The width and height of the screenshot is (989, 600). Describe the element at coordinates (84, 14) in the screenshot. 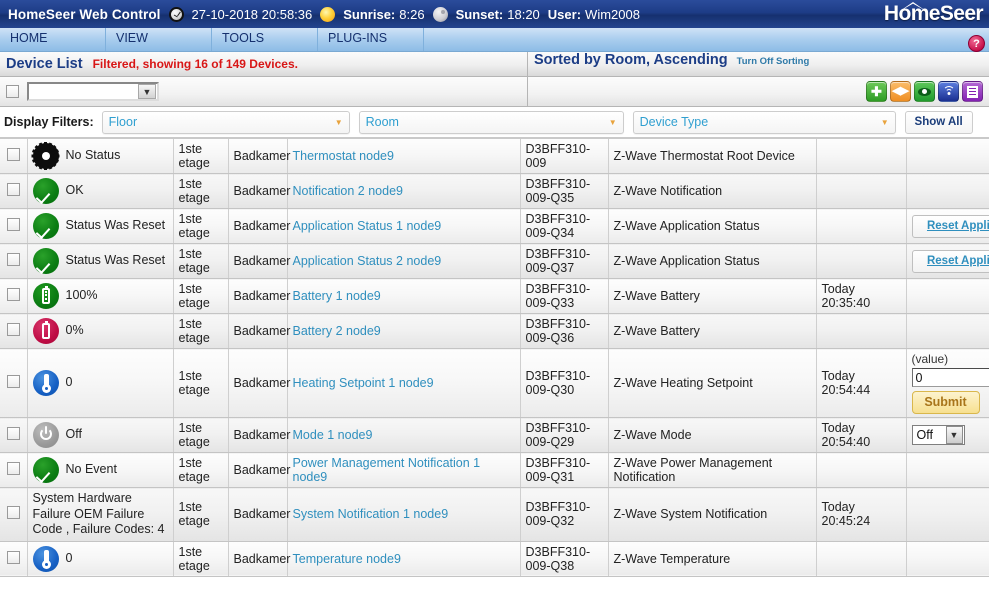

I see `app-title: HomeSeer Web Control` at that location.